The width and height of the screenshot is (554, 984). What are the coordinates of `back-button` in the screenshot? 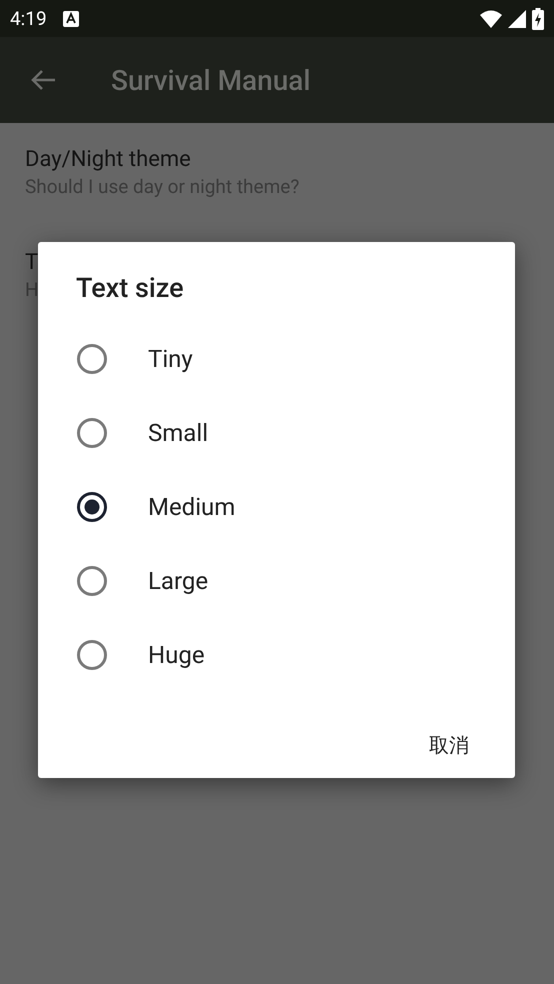 It's located at (43, 80).